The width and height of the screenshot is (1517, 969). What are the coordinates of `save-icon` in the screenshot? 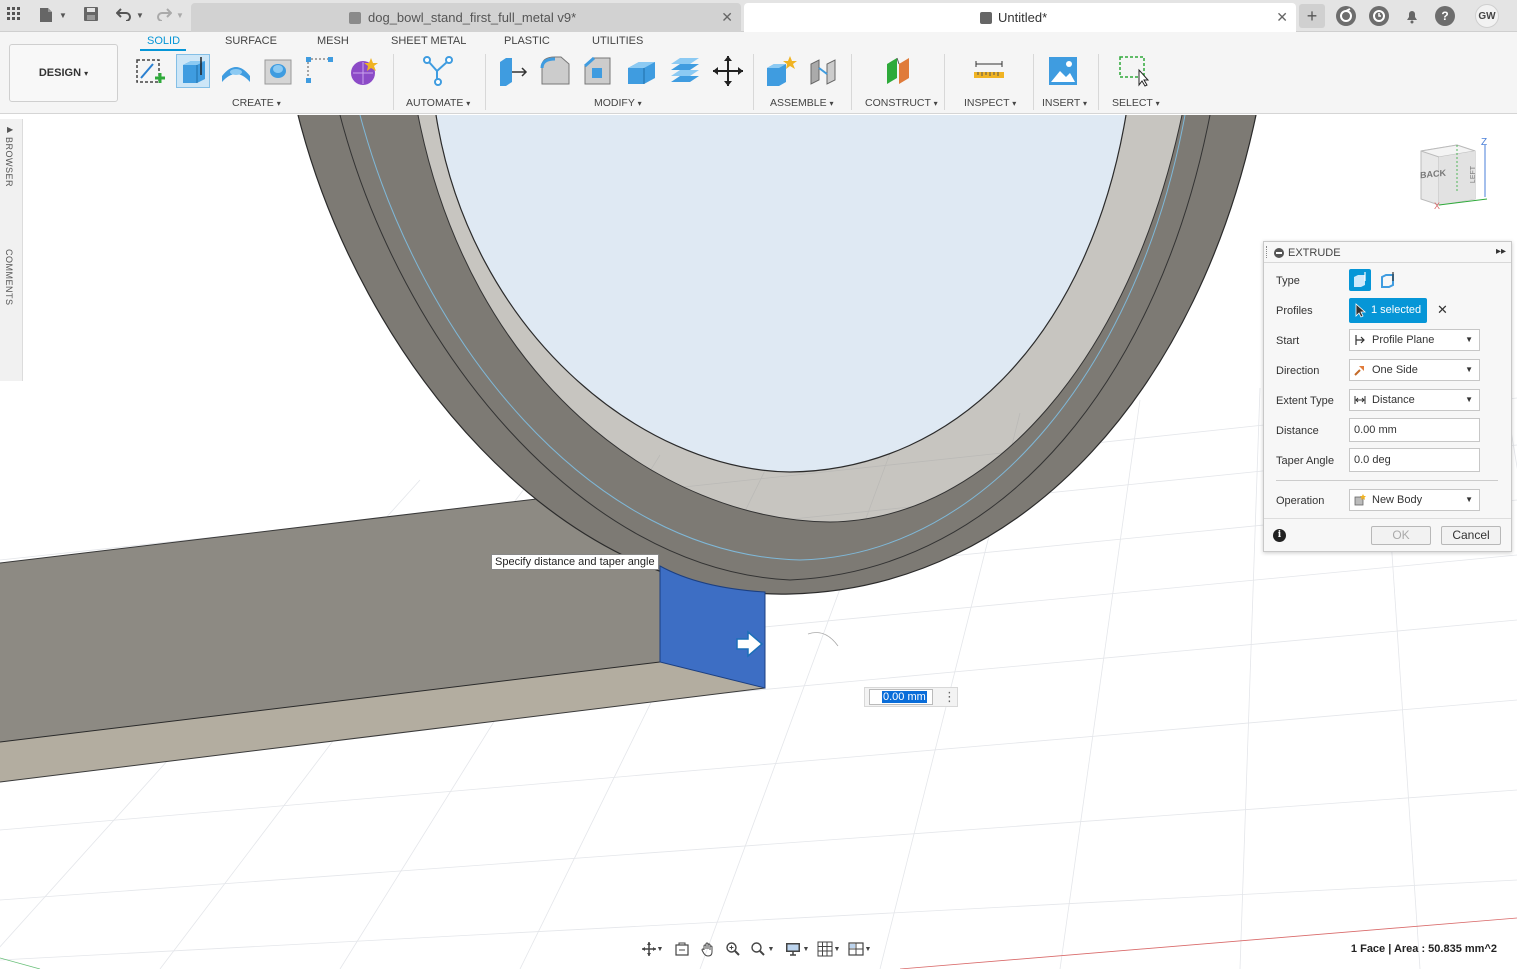 It's located at (91, 16).